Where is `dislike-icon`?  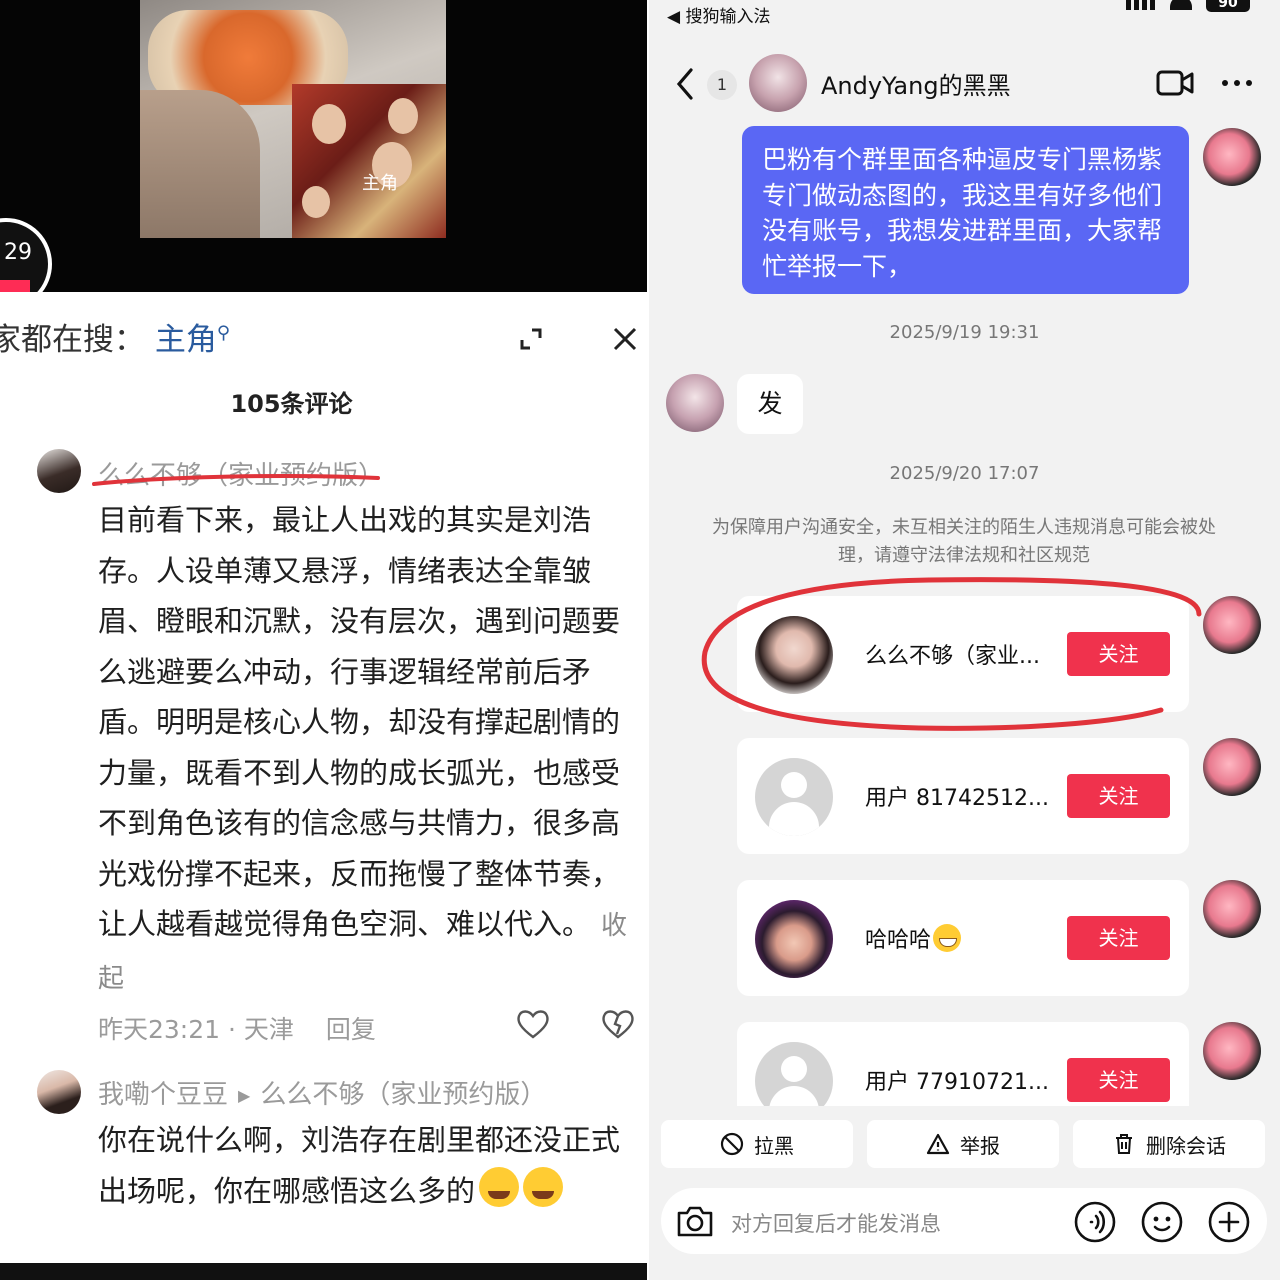
dislike-icon is located at coordinates (618, 1024).